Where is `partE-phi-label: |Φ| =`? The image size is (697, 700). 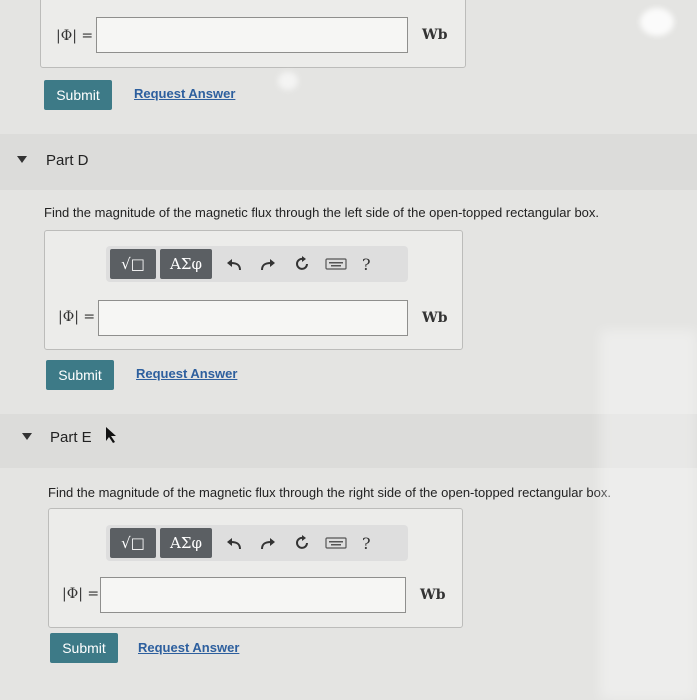
partE-phi-label: |Φ| = is located at coordinates (81, 594).